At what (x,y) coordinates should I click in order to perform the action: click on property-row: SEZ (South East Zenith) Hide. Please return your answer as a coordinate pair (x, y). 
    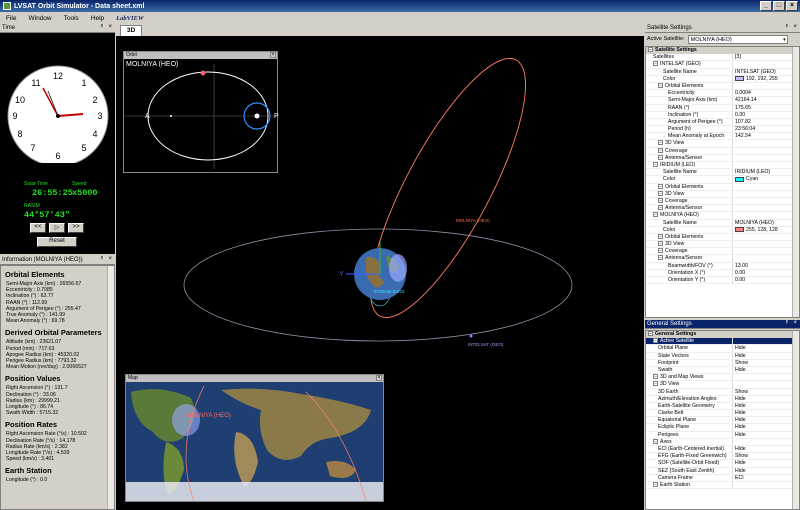
    Looking at the image, I should click on (722, 471).